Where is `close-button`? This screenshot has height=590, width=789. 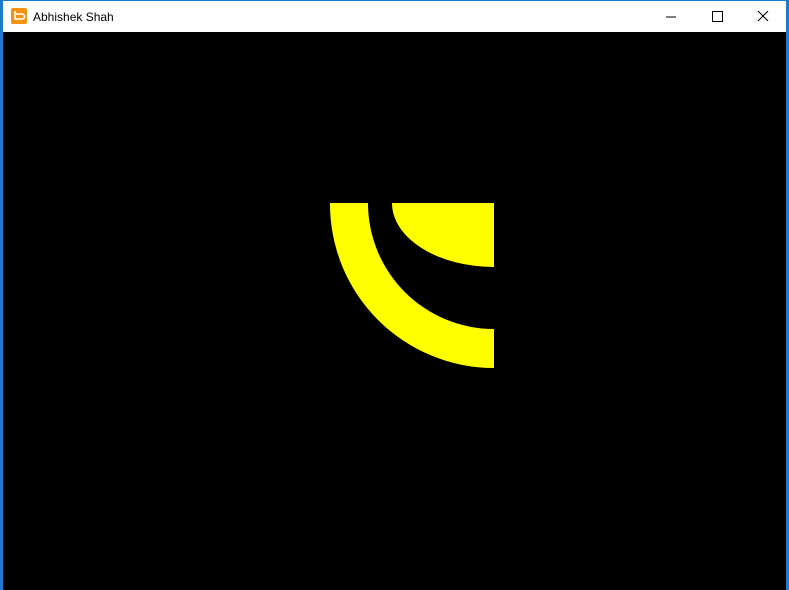 close-button is located at coordinates (763, 16).